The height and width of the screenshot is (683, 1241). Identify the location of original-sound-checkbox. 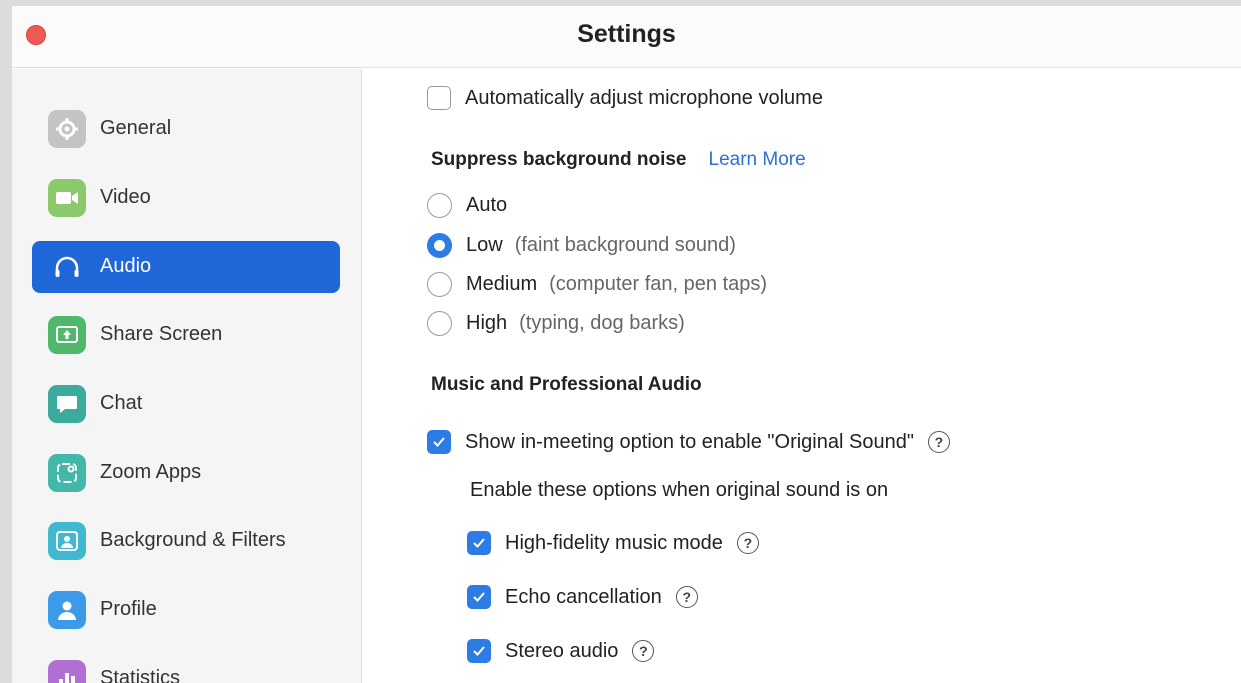
(439, 442).